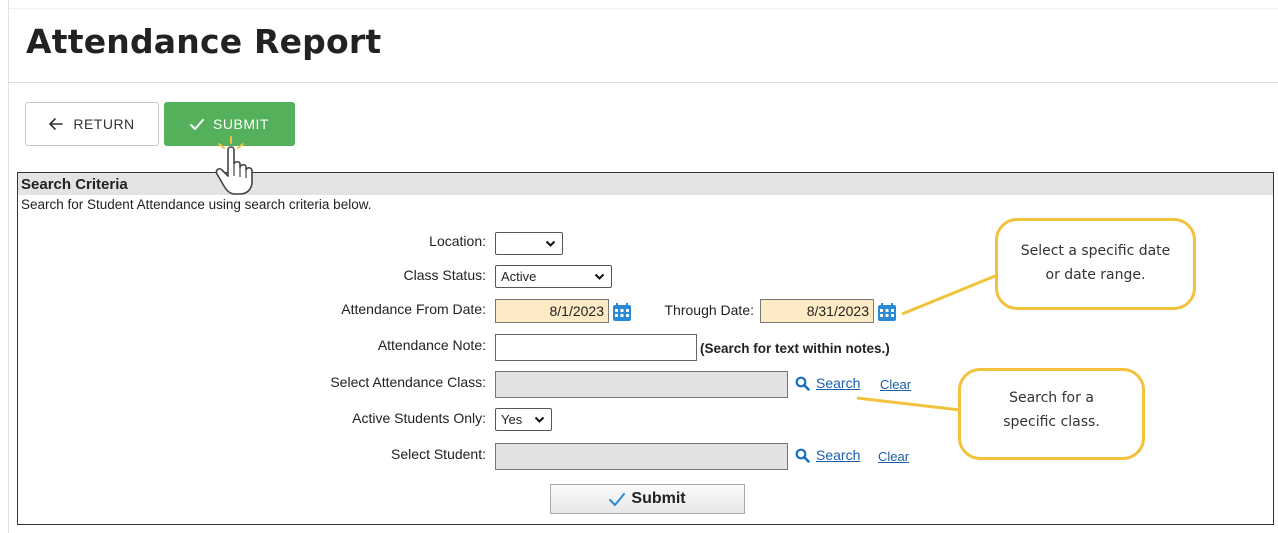  I want to click on class-callout-line2: specific class., so click(1051, 422).